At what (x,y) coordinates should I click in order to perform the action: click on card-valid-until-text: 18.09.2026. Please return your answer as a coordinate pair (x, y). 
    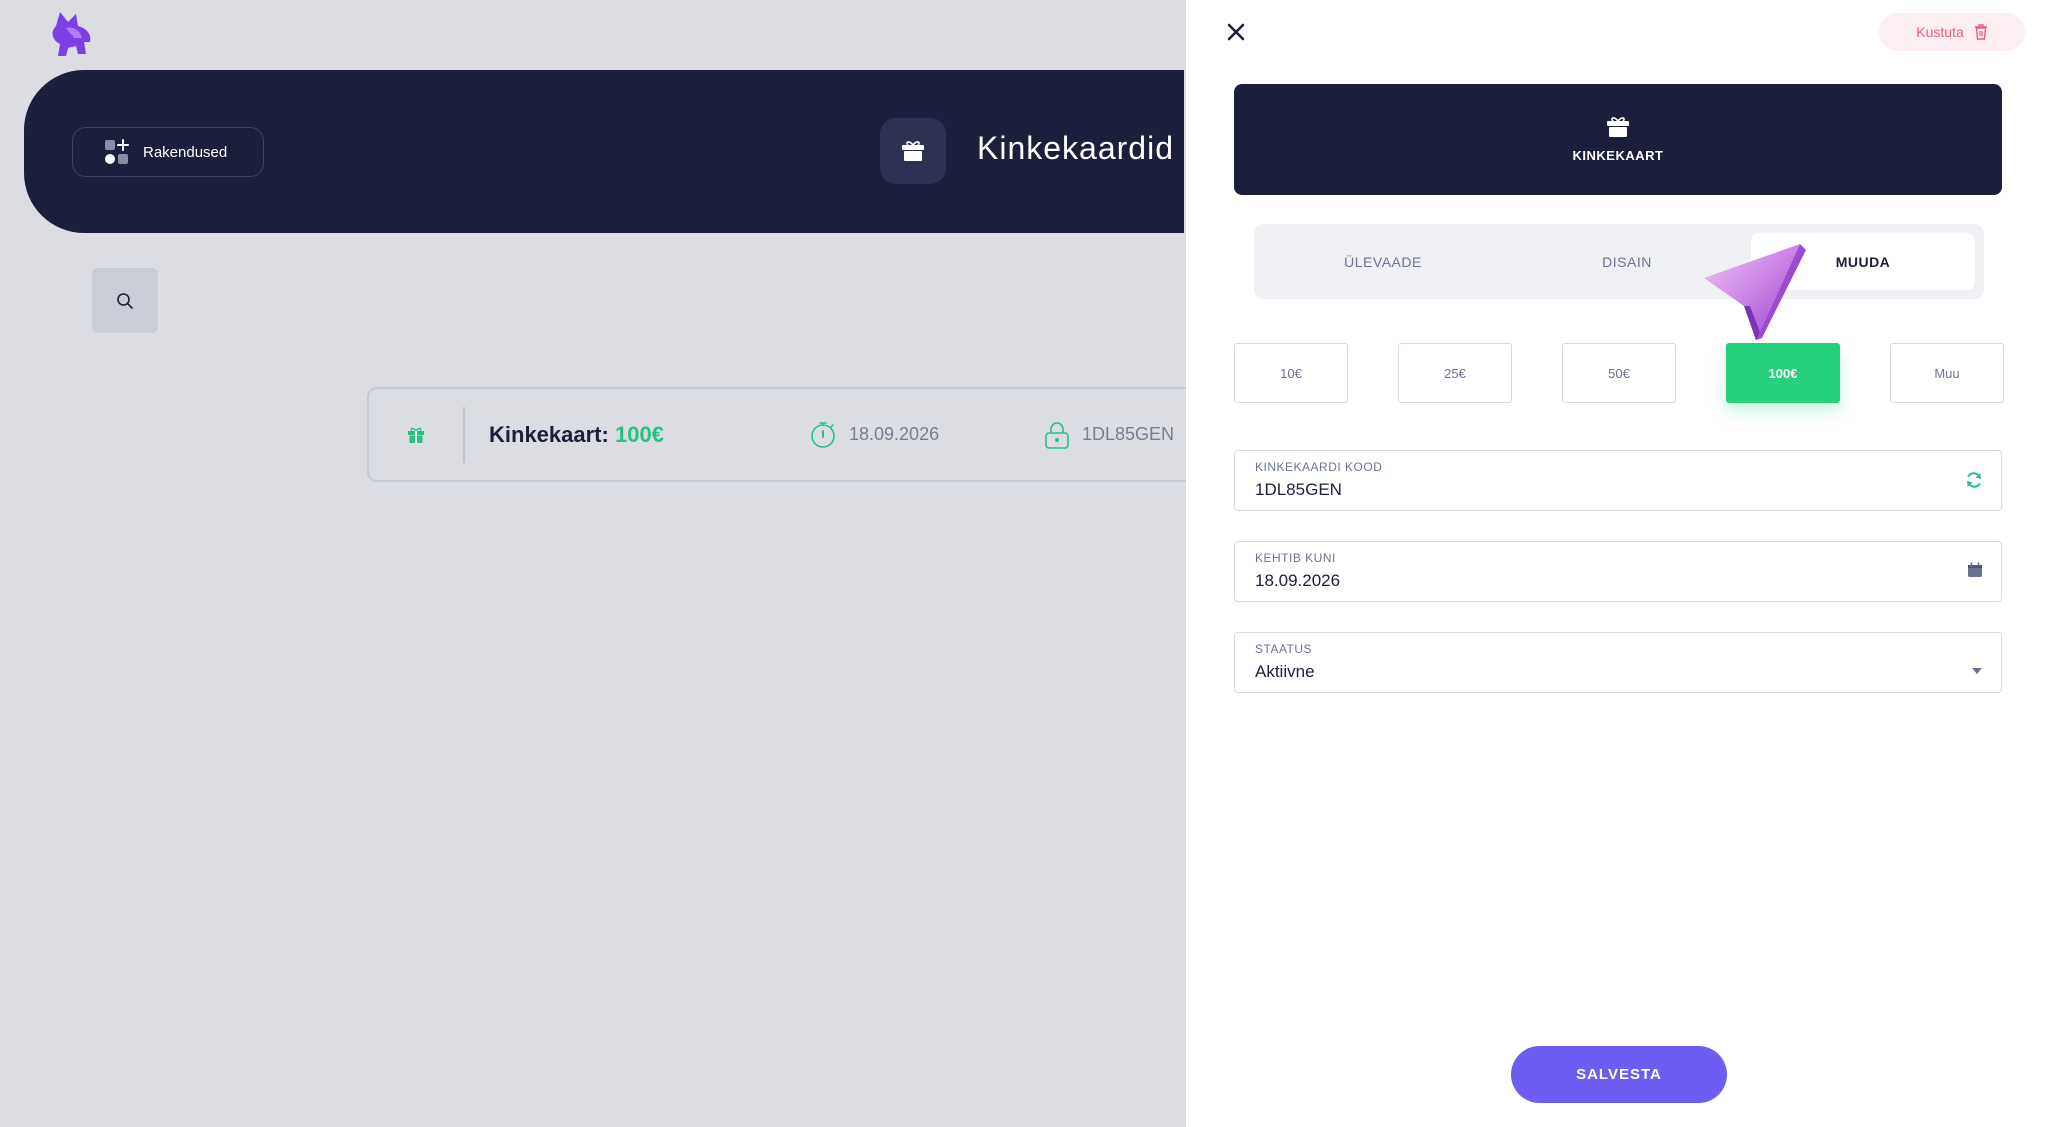
    Looking at the image, I should click on (894, 434).